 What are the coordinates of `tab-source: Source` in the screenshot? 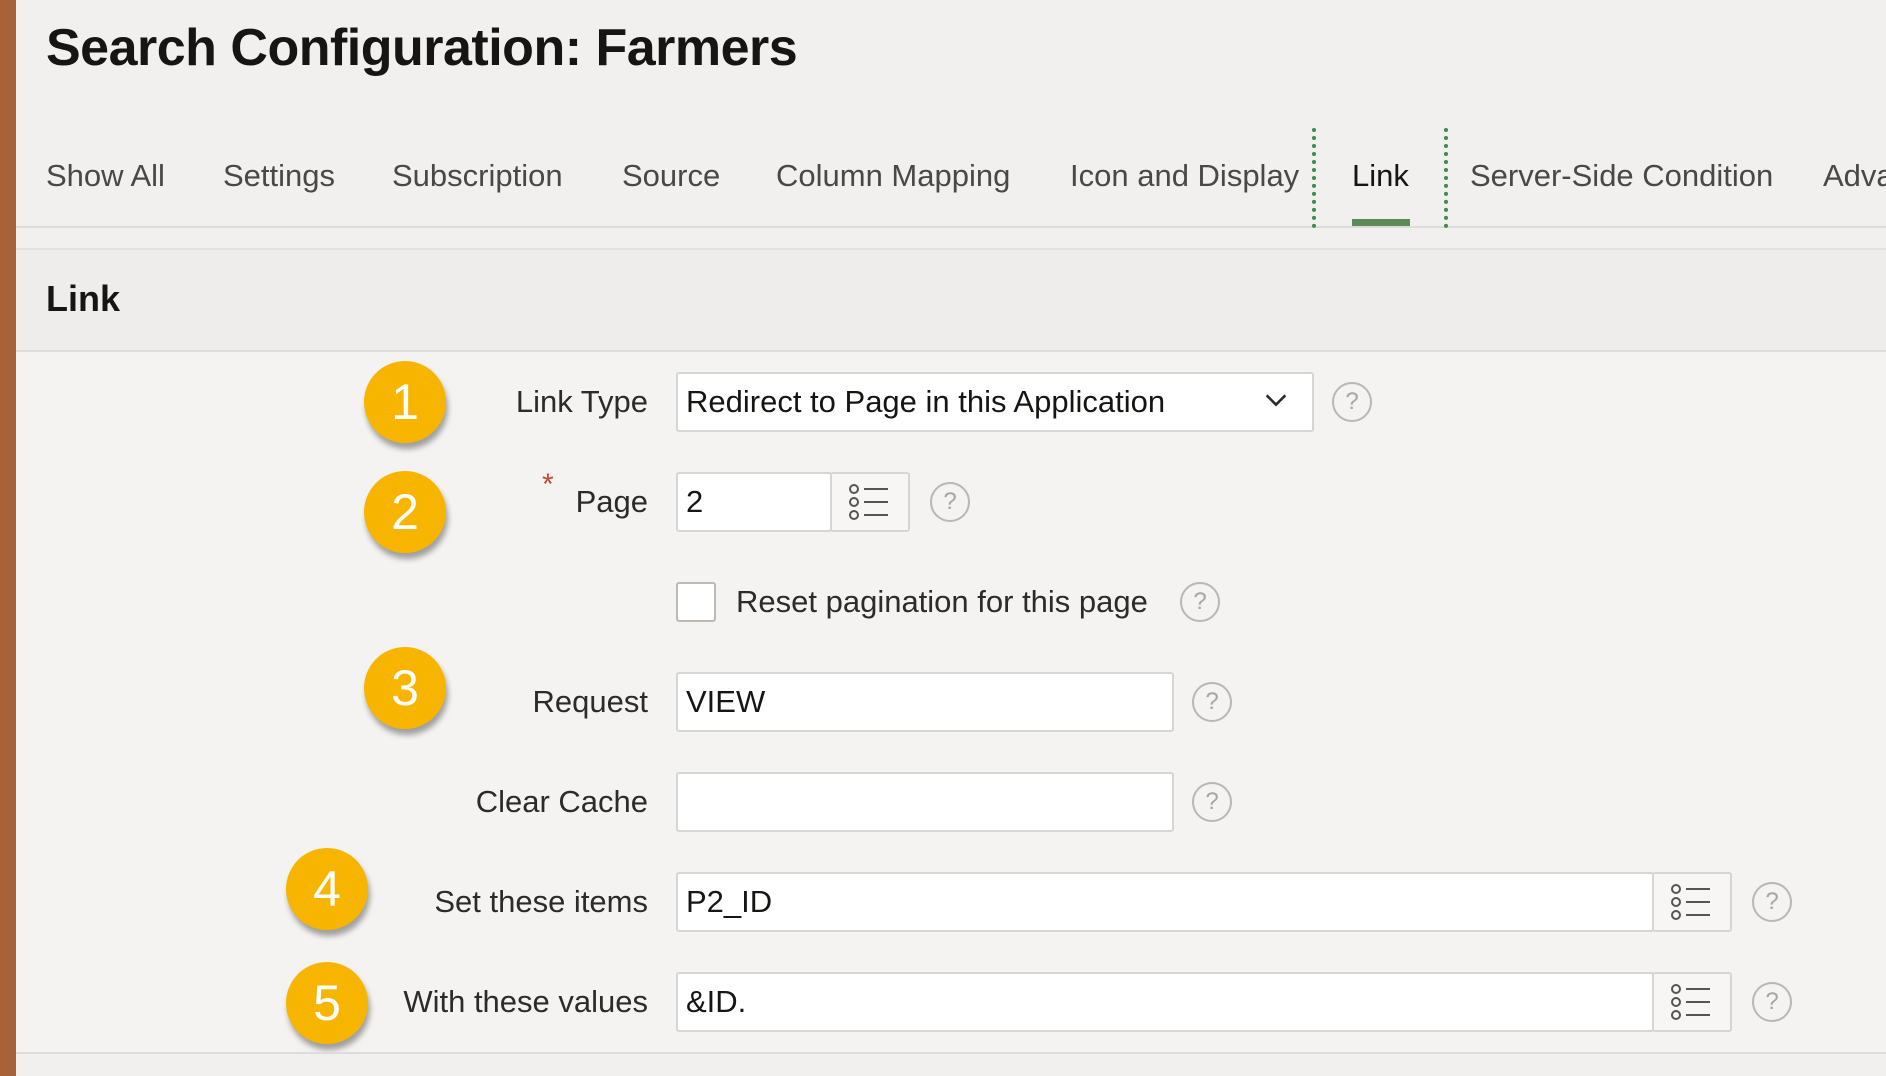 It's located at (671, 176).